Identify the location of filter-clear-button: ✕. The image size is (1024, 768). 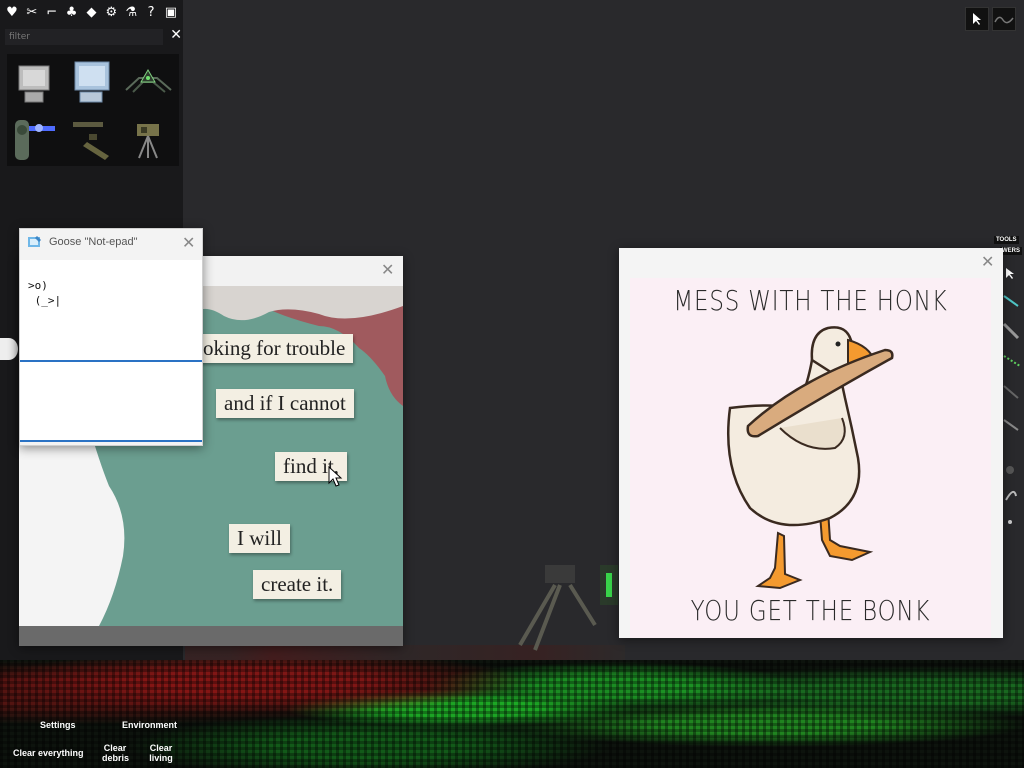
(176, 35).